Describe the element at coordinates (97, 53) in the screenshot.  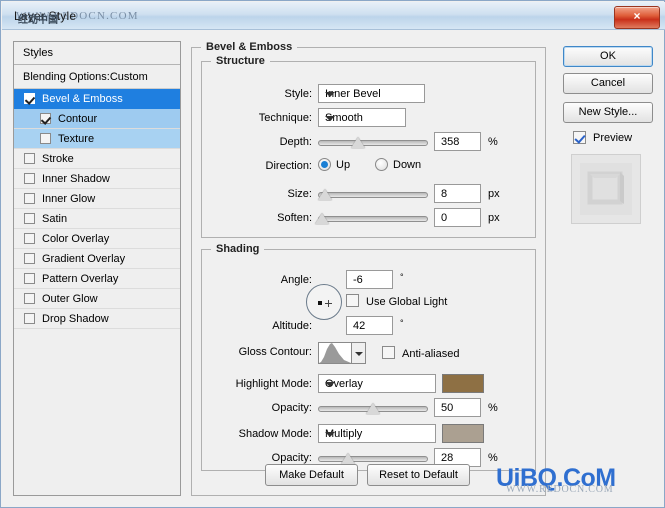
I see `styles-panel-header: Styles` at that location.